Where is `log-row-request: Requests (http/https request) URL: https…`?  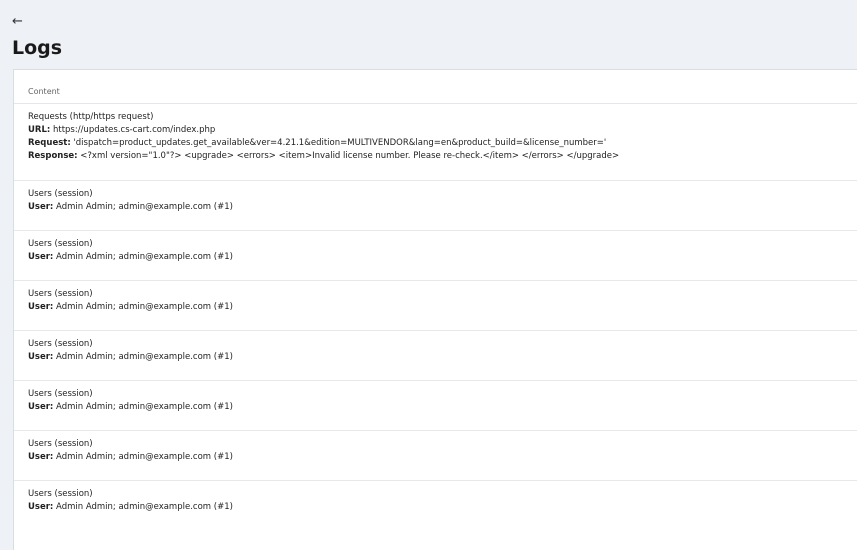
log-row-request: Requests (http/https request) URL: https… is located at coordinates (435, 142).